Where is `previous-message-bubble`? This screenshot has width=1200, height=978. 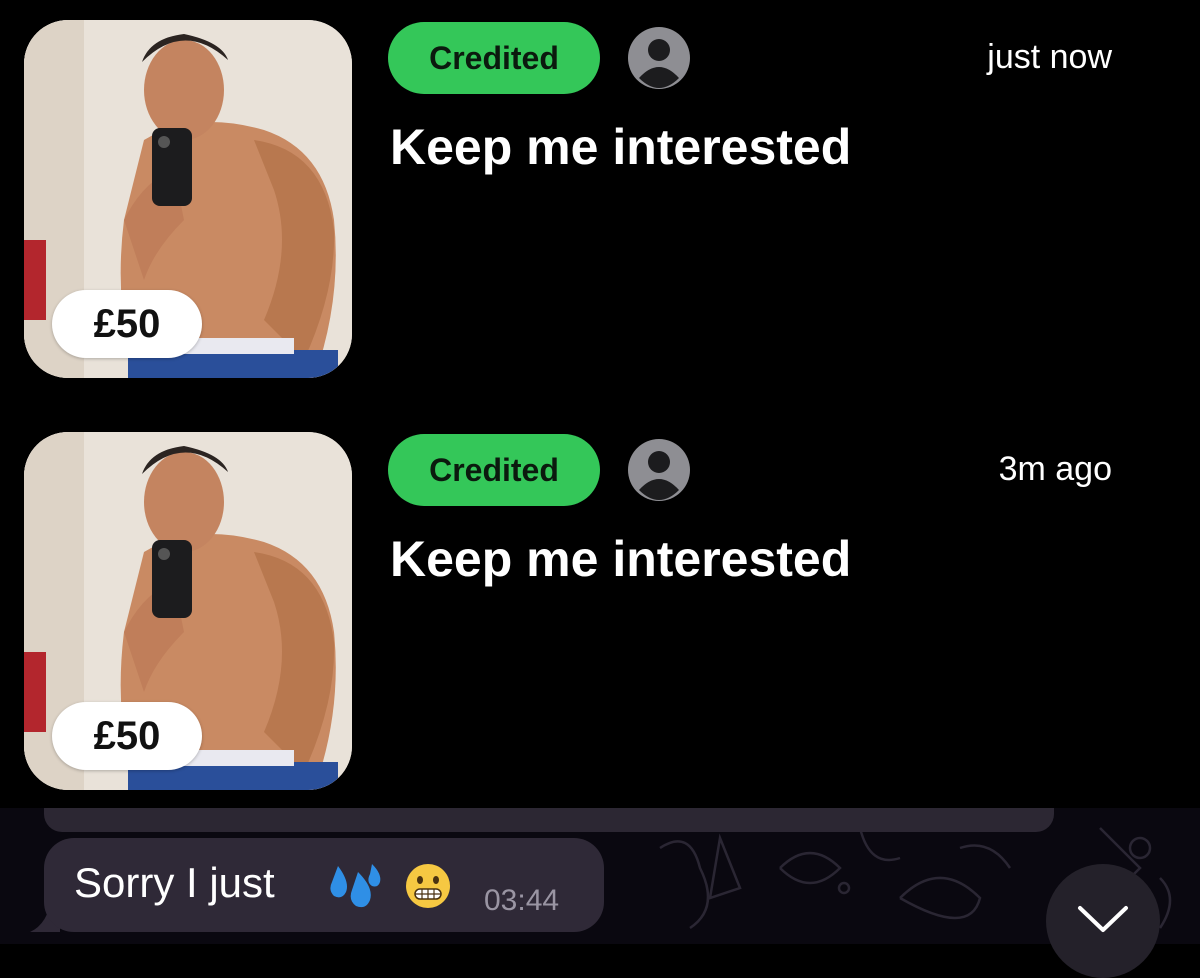 previous-message-bubble is located at coordinates (549, 820).